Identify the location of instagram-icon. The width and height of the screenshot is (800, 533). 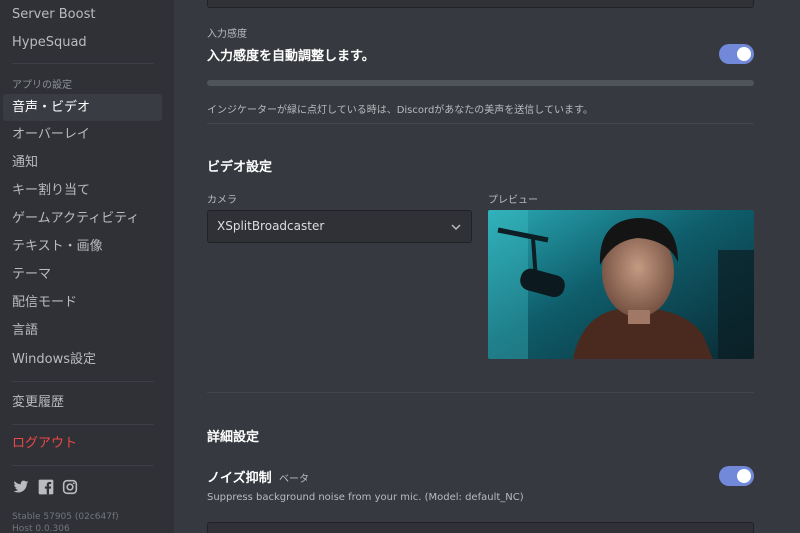
(70, 487).